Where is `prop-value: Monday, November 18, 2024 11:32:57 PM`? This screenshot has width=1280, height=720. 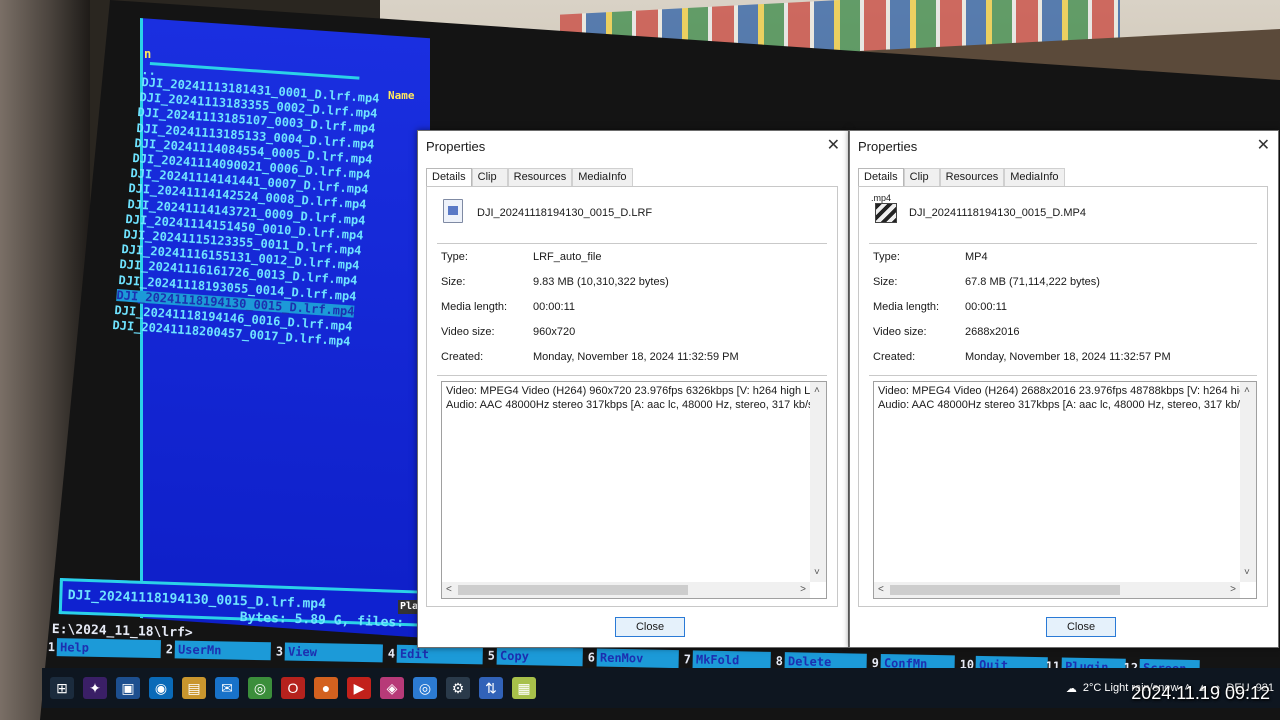
prop-value: Monday, November 18, 2024 11:32:57 PM is located at coordinates (1068, 357).